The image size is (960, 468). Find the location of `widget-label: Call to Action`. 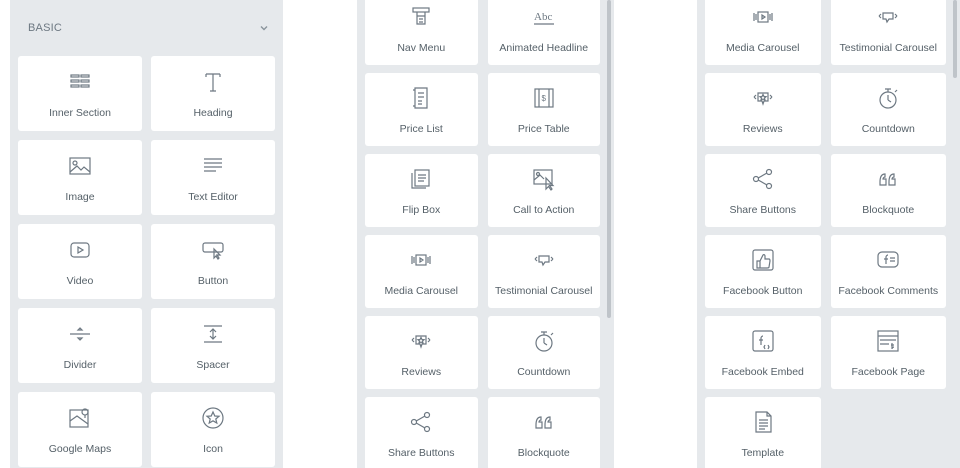

widget-label: Call to Action is located at coordinates (544, 209).